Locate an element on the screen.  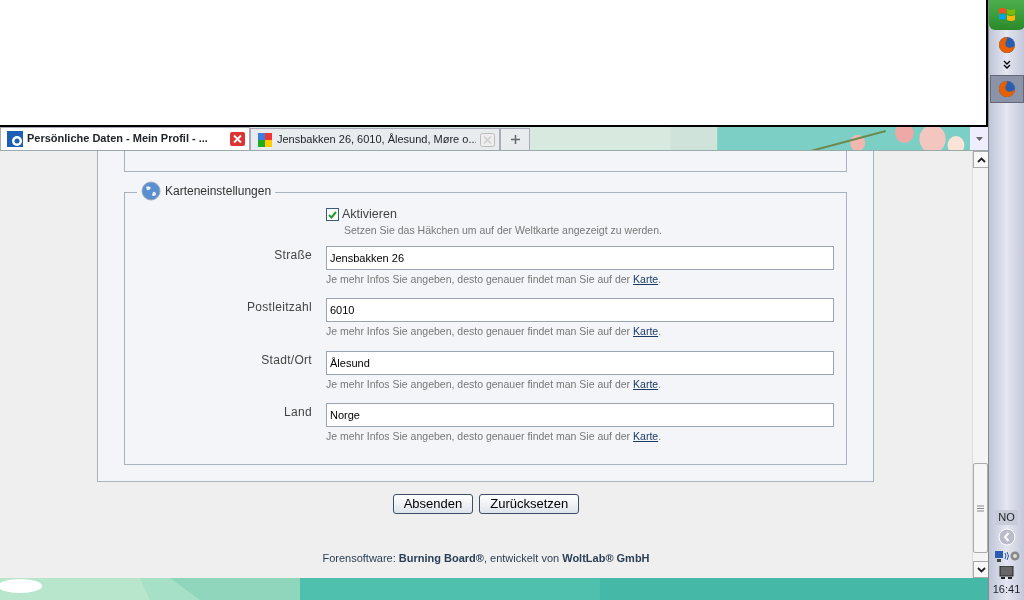
start-button is located at coordinates (1006, 15).